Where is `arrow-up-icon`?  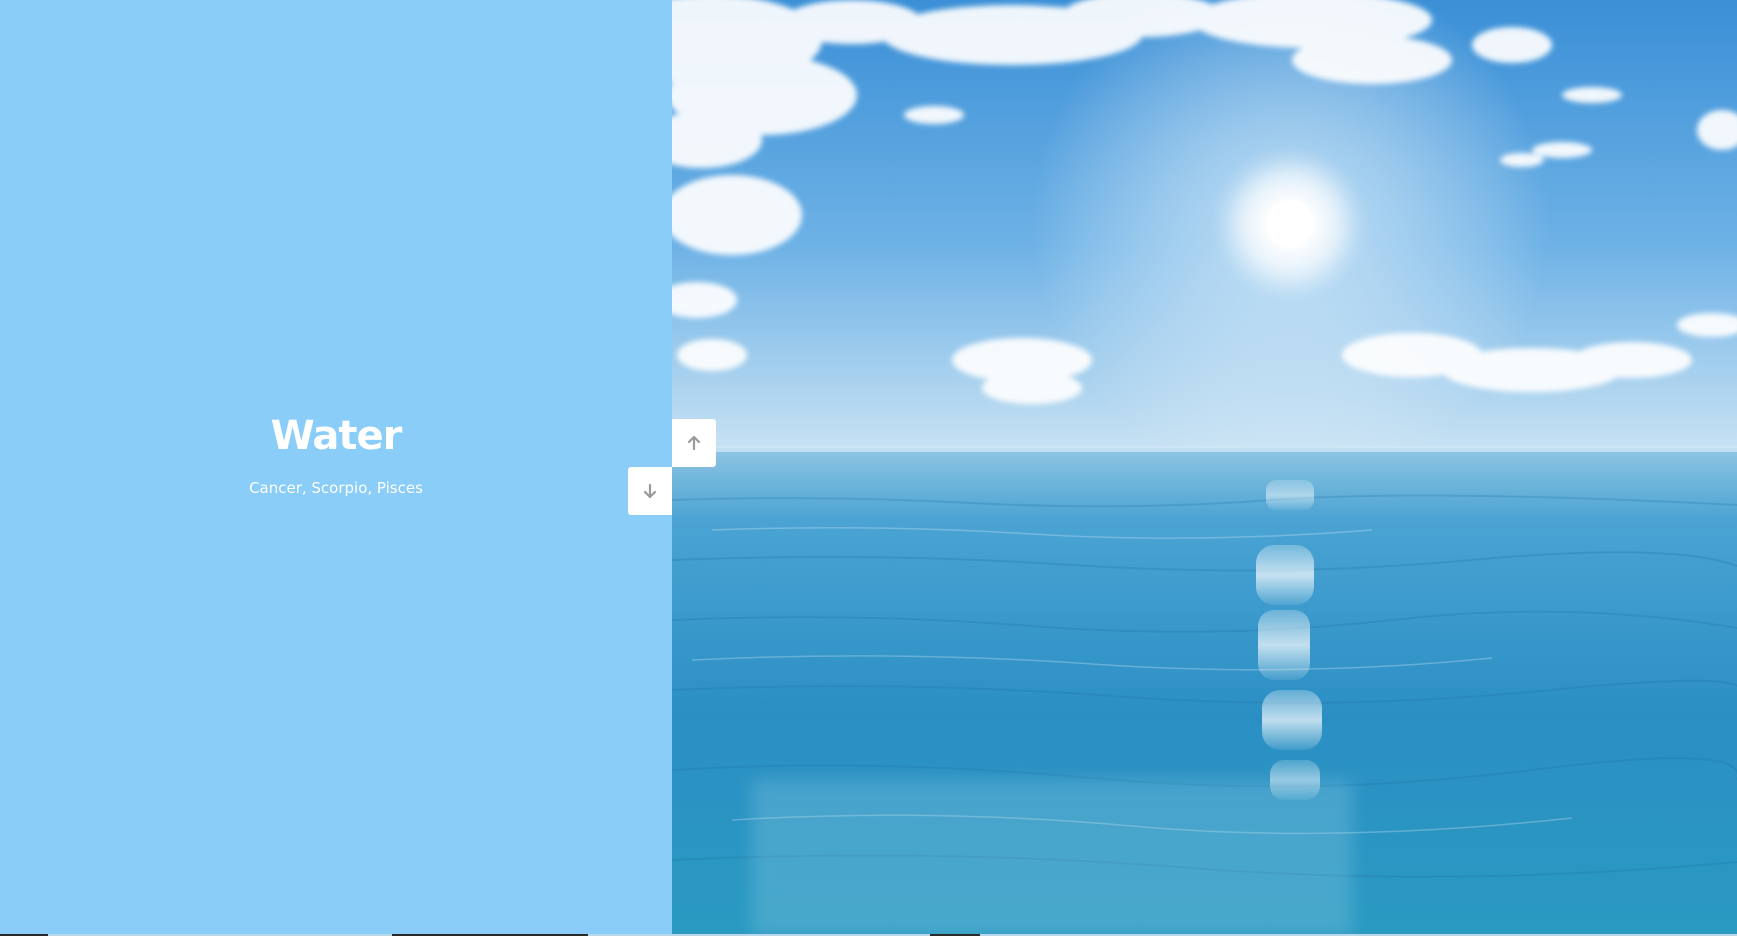 arrow-up-icon is located at coordinates (694, 443).